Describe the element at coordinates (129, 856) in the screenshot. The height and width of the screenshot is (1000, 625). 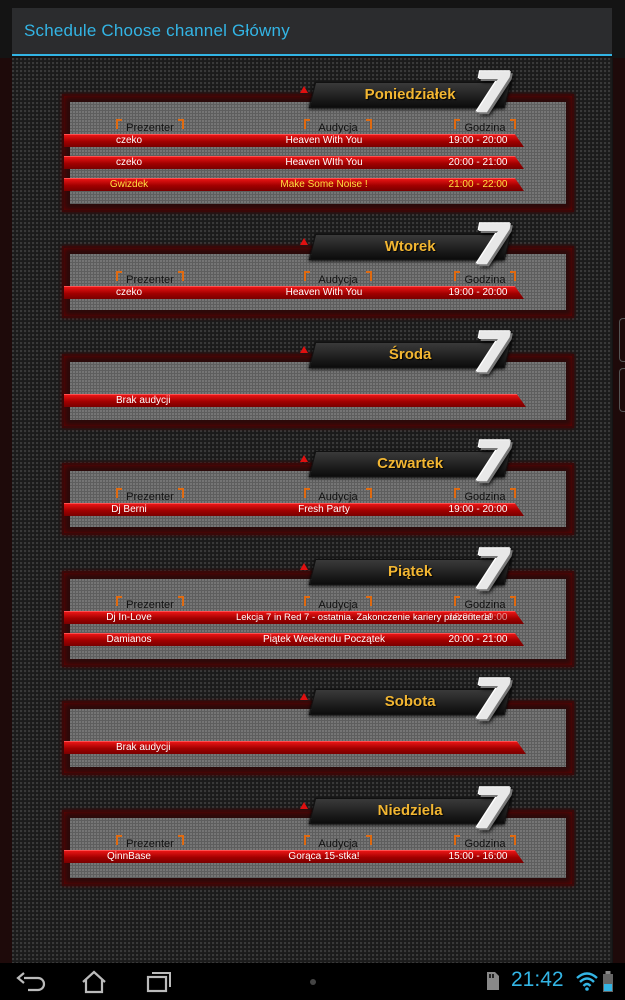
I see `row-presenter: QinnBase` at that location.